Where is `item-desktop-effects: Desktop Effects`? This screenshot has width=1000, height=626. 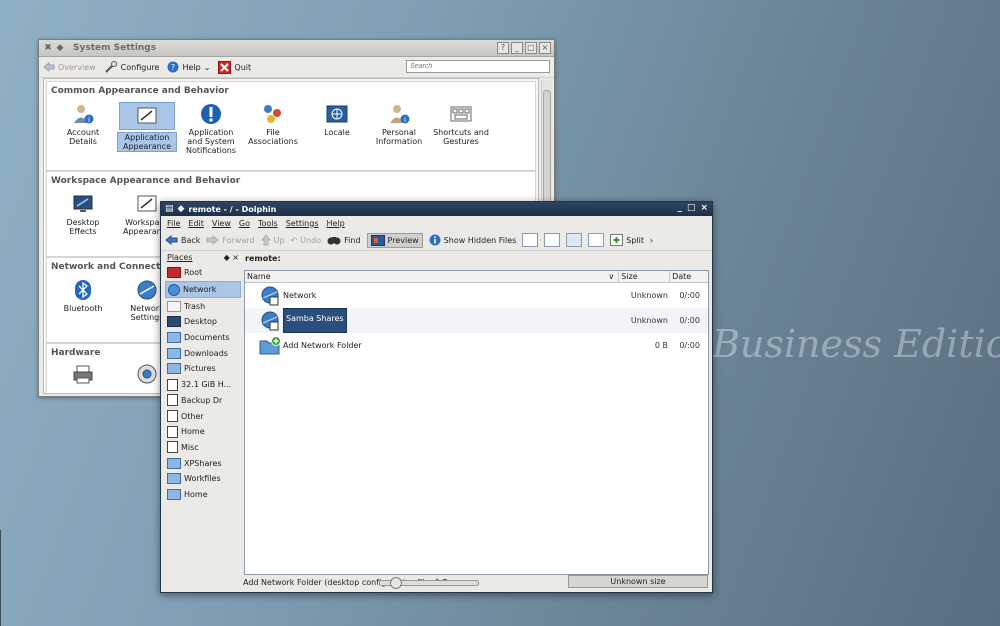 item-desktop-effects: Desktop Effects is located at coordinates (83, 214).